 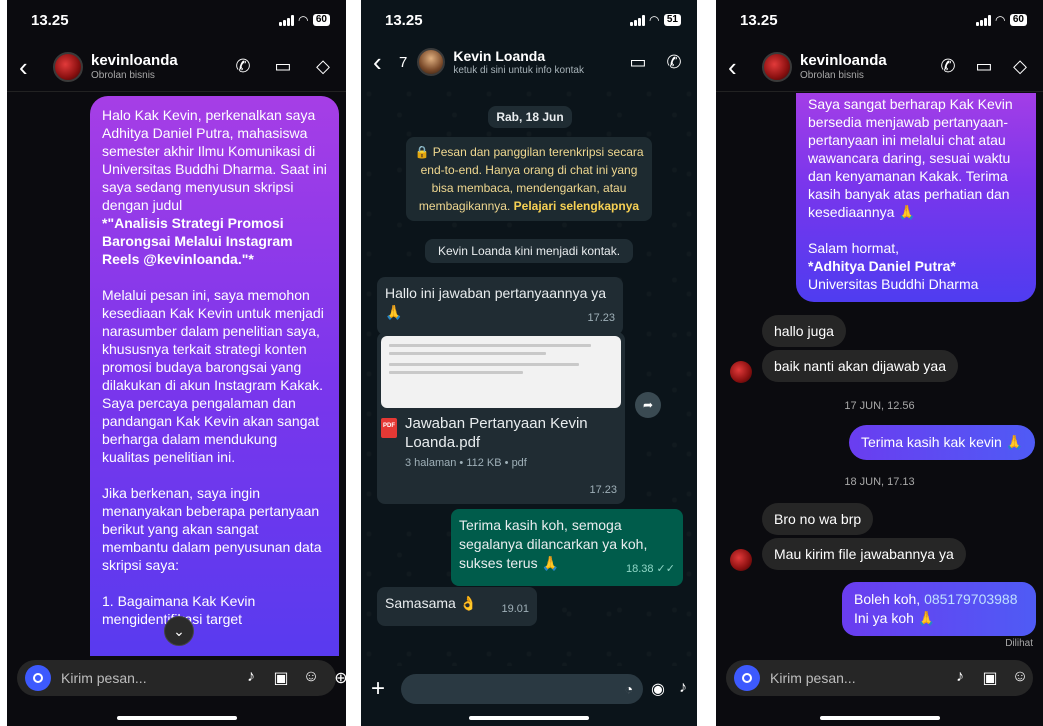 I want to click on incoming-message: hallo juga, so click(x=804, y=331).